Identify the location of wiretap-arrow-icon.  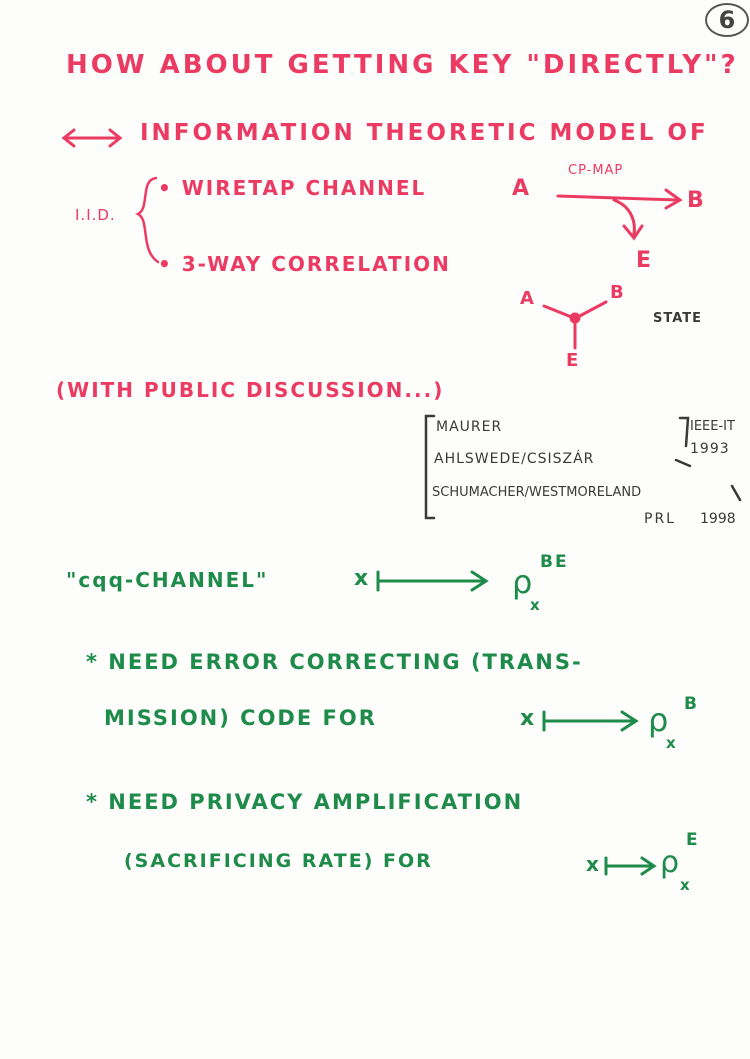
(619, 214).